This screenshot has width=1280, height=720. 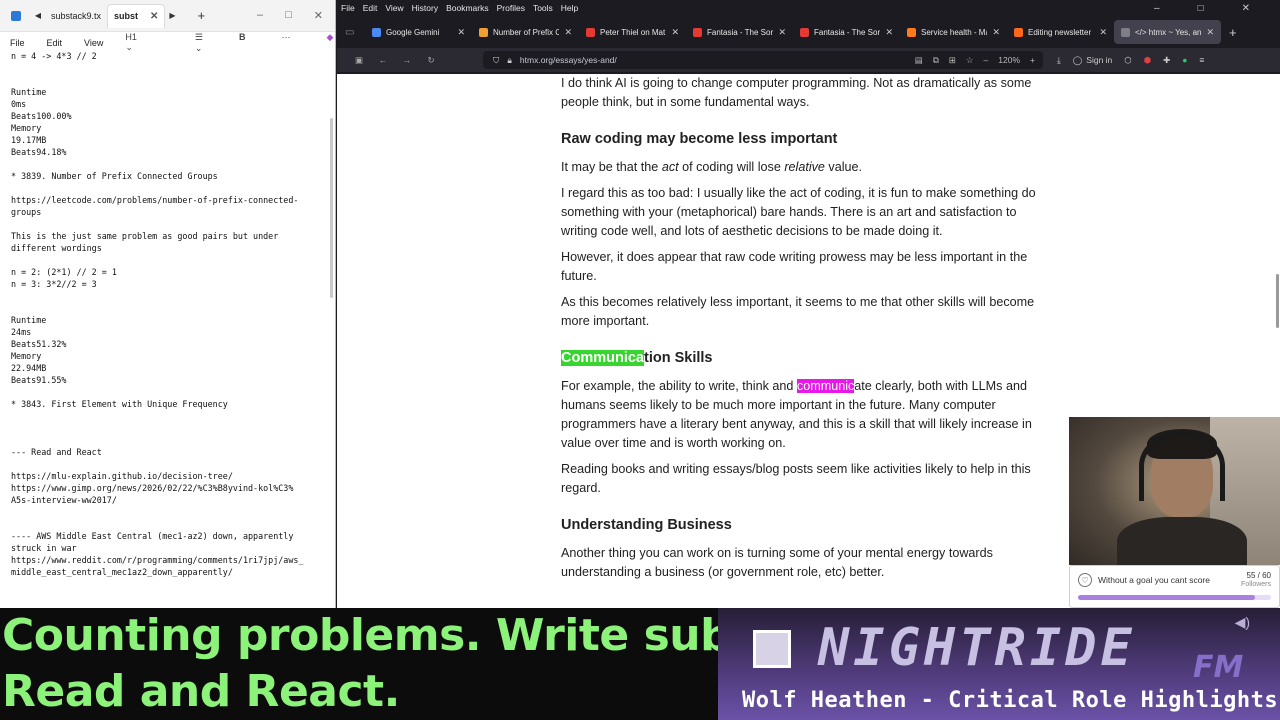 What do you see at coordinates (1032, 60) in the screenshot?
I see `zoom-in-icon: +` at bounding box center [1032, 60].